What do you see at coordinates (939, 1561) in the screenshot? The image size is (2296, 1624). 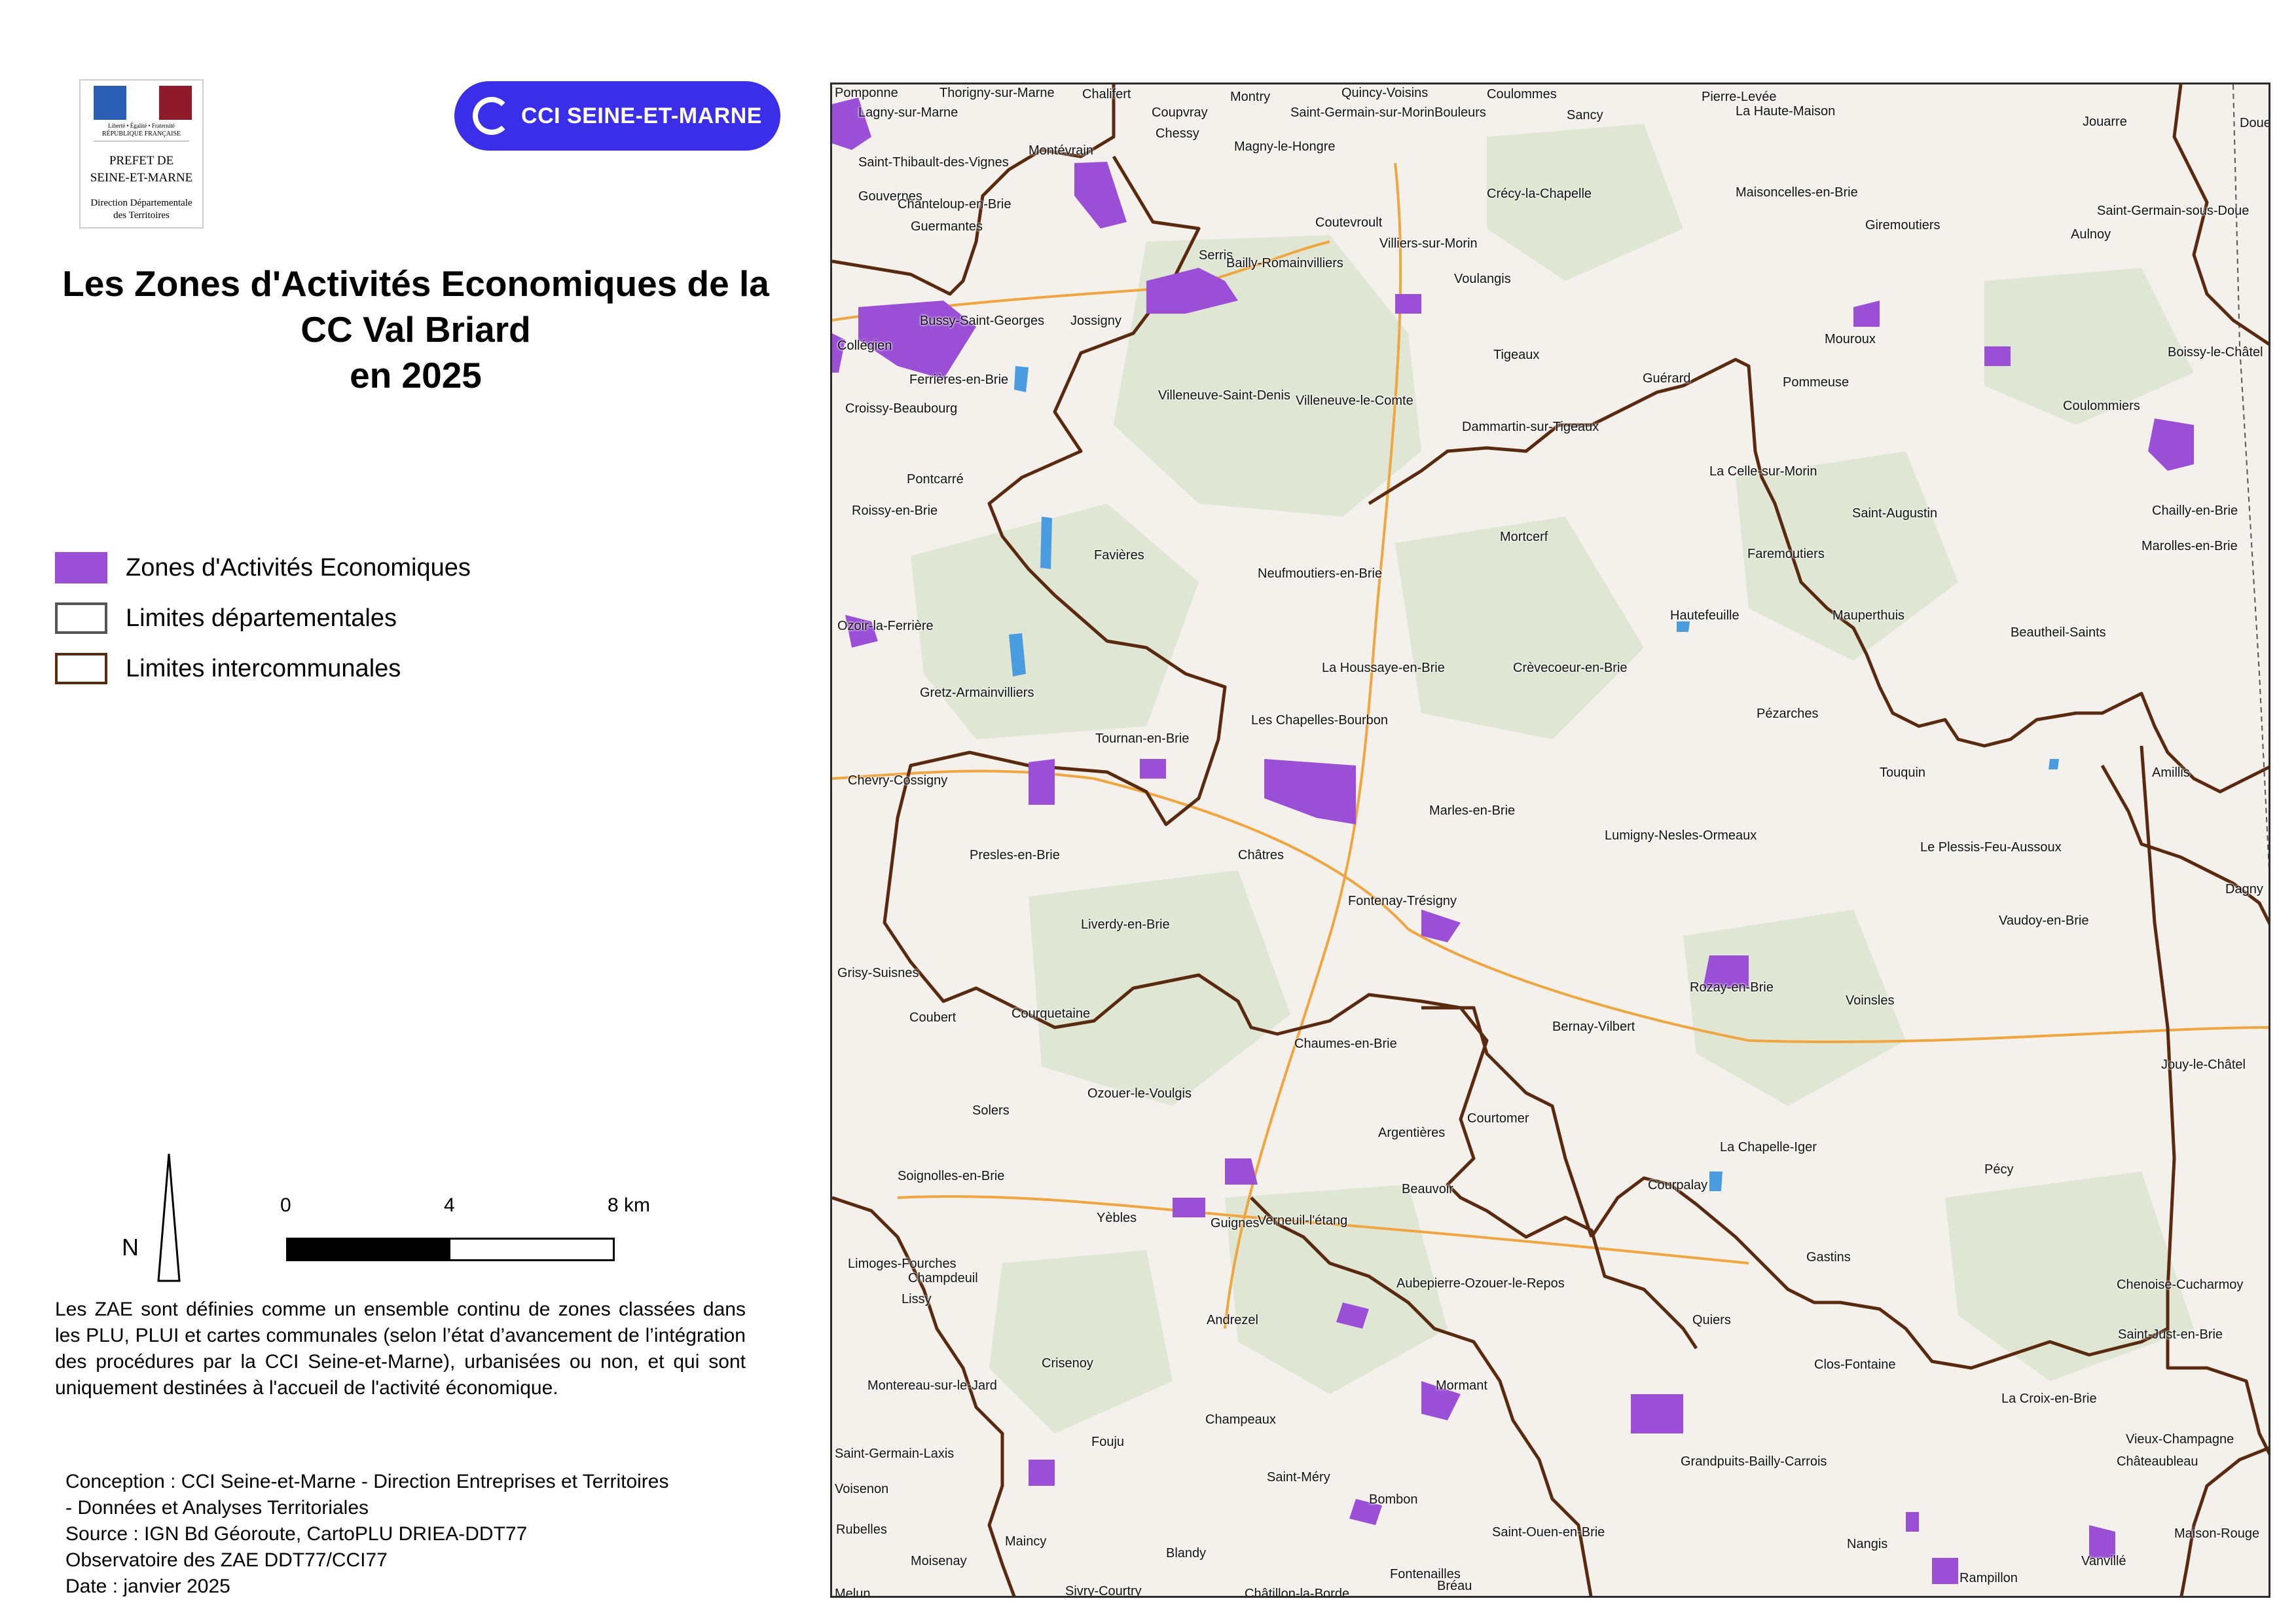 I see `town-label: Moisenay` at bounding box center [939, 1561].